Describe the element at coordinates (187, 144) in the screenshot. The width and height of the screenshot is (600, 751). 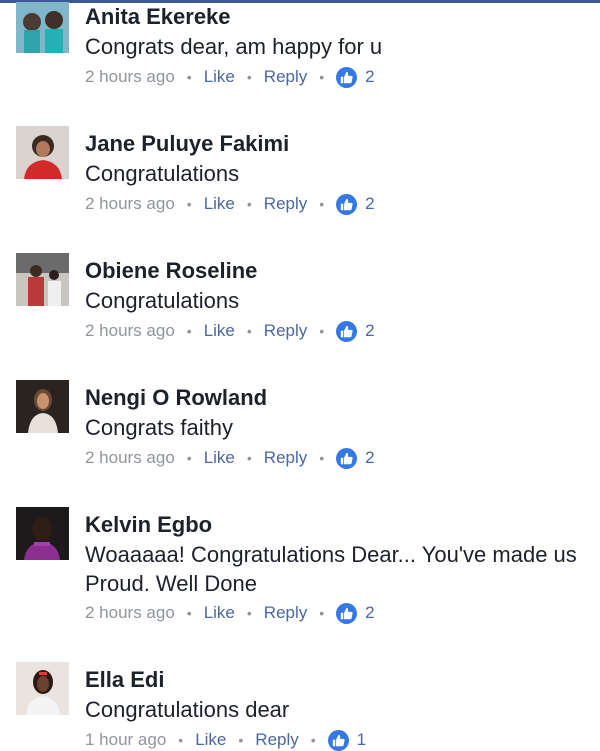
I see `commenter-name: Jane Puluye Fakimi` at that location.